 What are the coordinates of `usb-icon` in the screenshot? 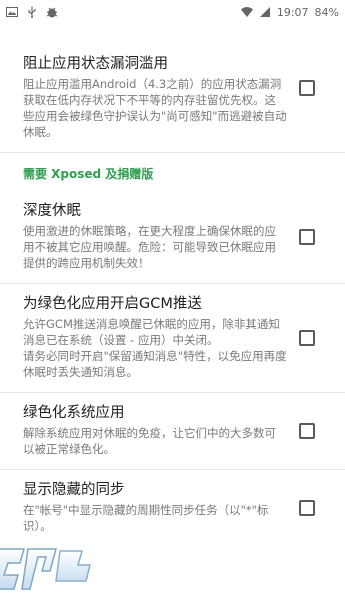 It's located at (32, 12).